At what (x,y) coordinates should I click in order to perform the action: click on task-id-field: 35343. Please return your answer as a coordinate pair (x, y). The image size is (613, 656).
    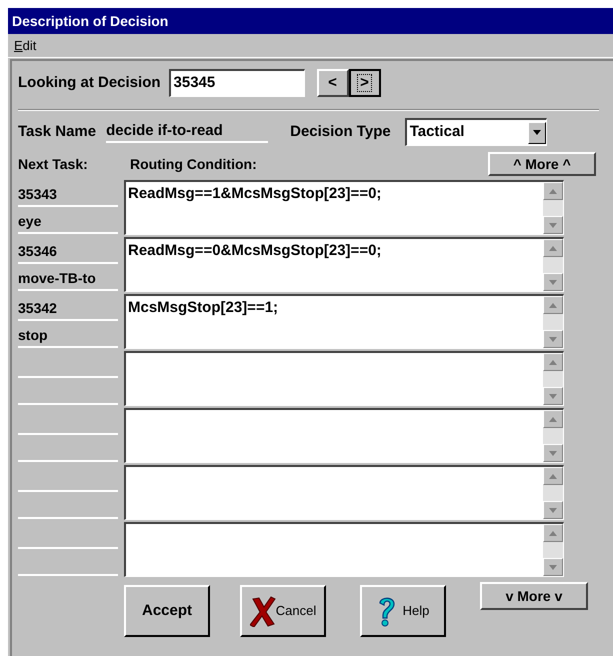
    Looking at the image, I should click on (37, 194).